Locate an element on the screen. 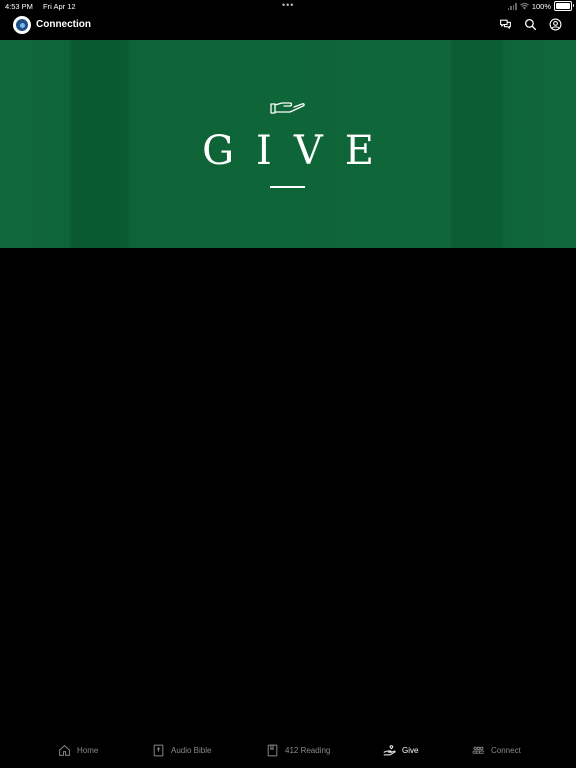  bookmark-book-icon is located at coordinates (272, 750).